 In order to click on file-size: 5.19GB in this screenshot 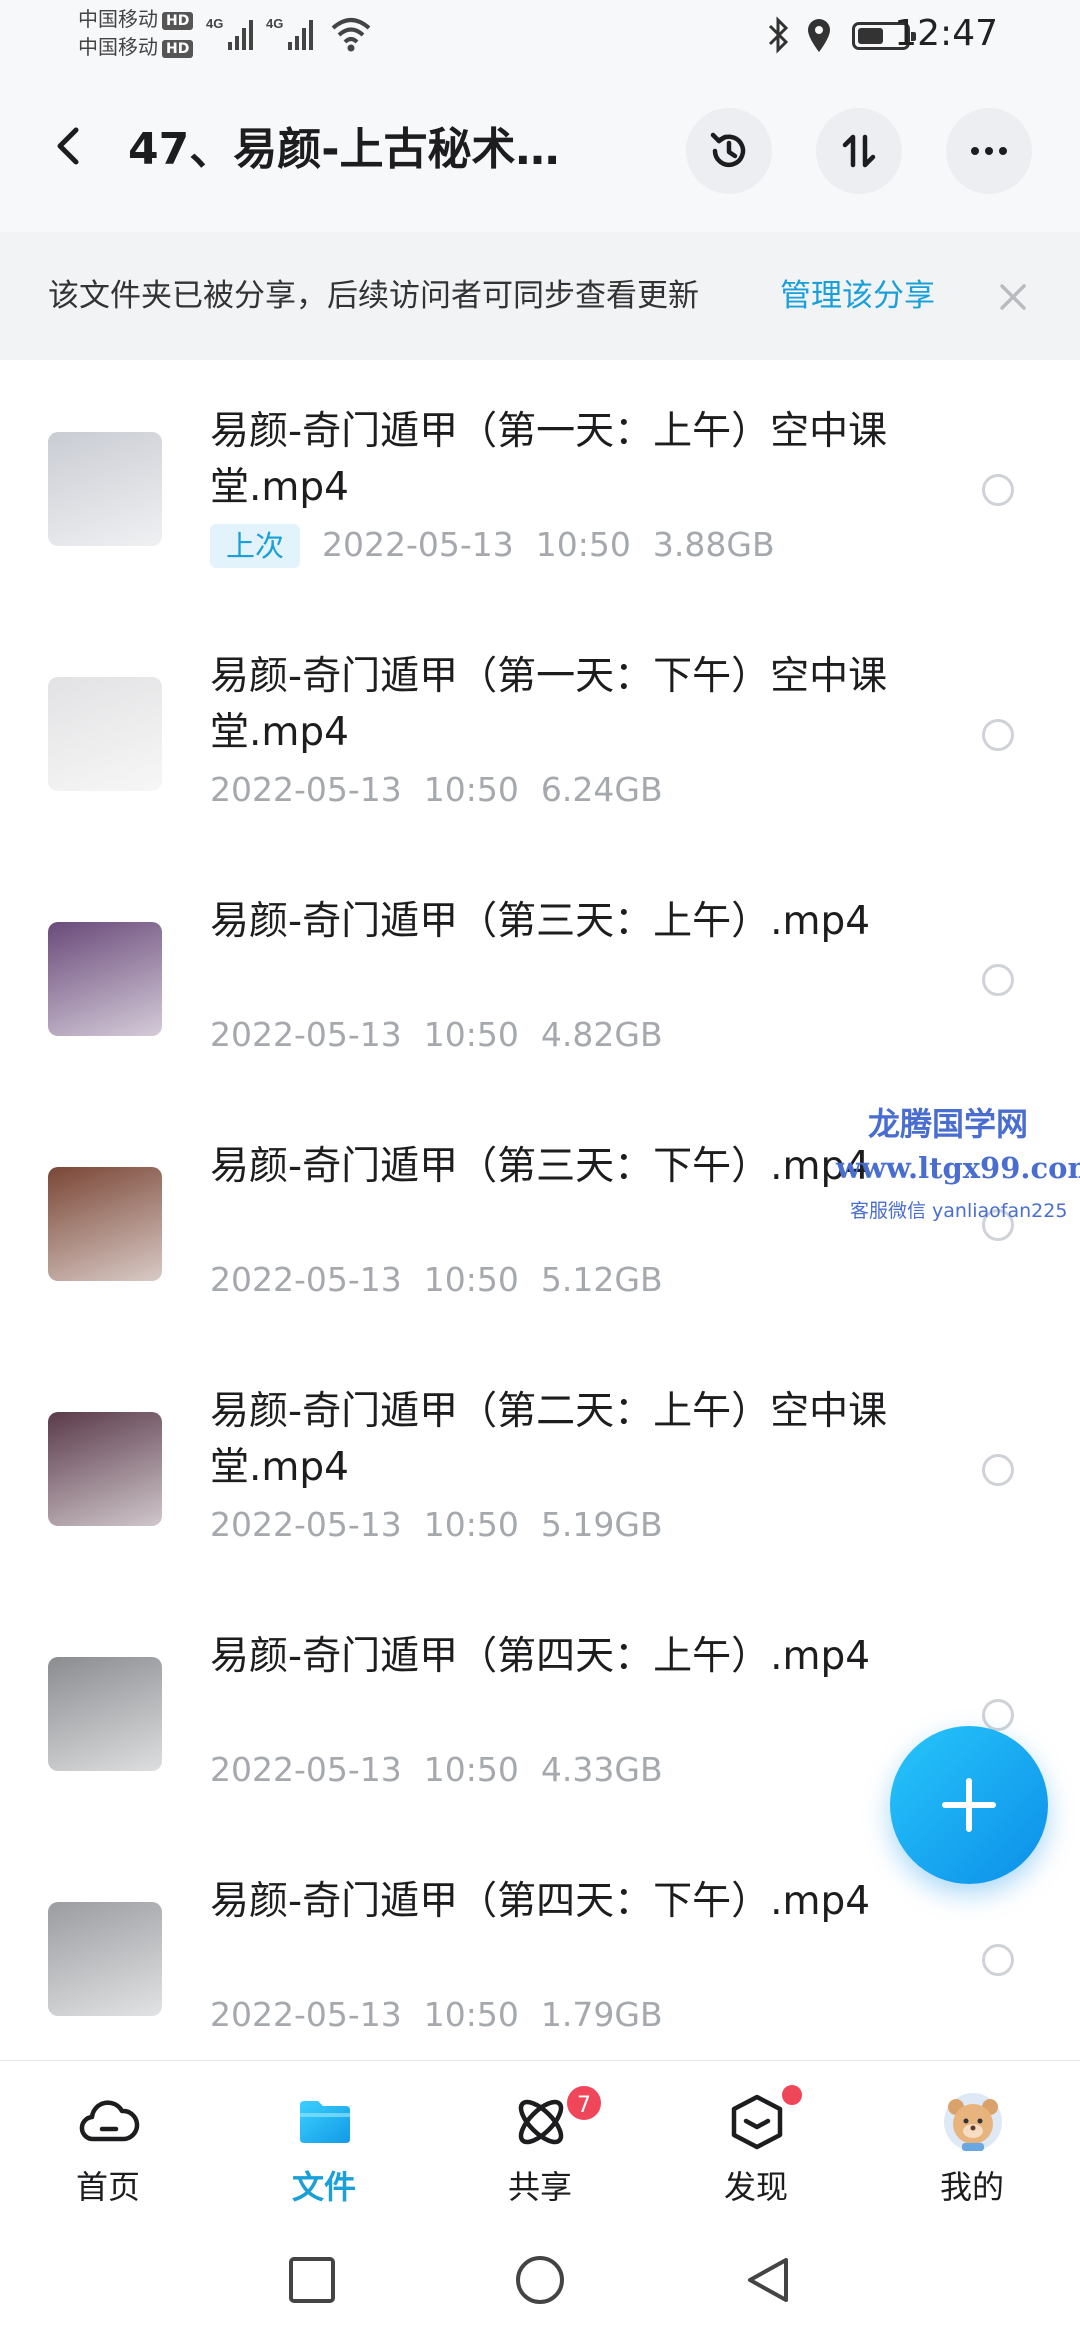, I will do `click(601, 1524)`.